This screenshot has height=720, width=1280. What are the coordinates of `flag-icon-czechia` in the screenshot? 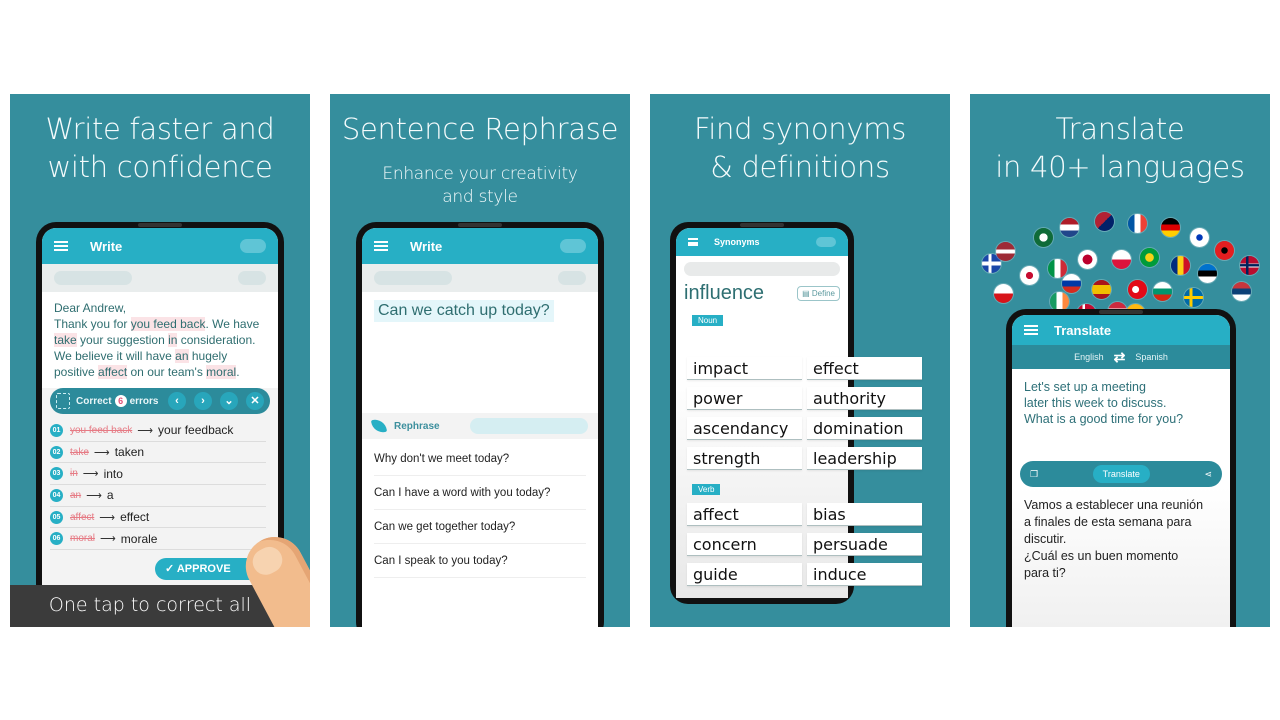 It's located at (1003, 293).